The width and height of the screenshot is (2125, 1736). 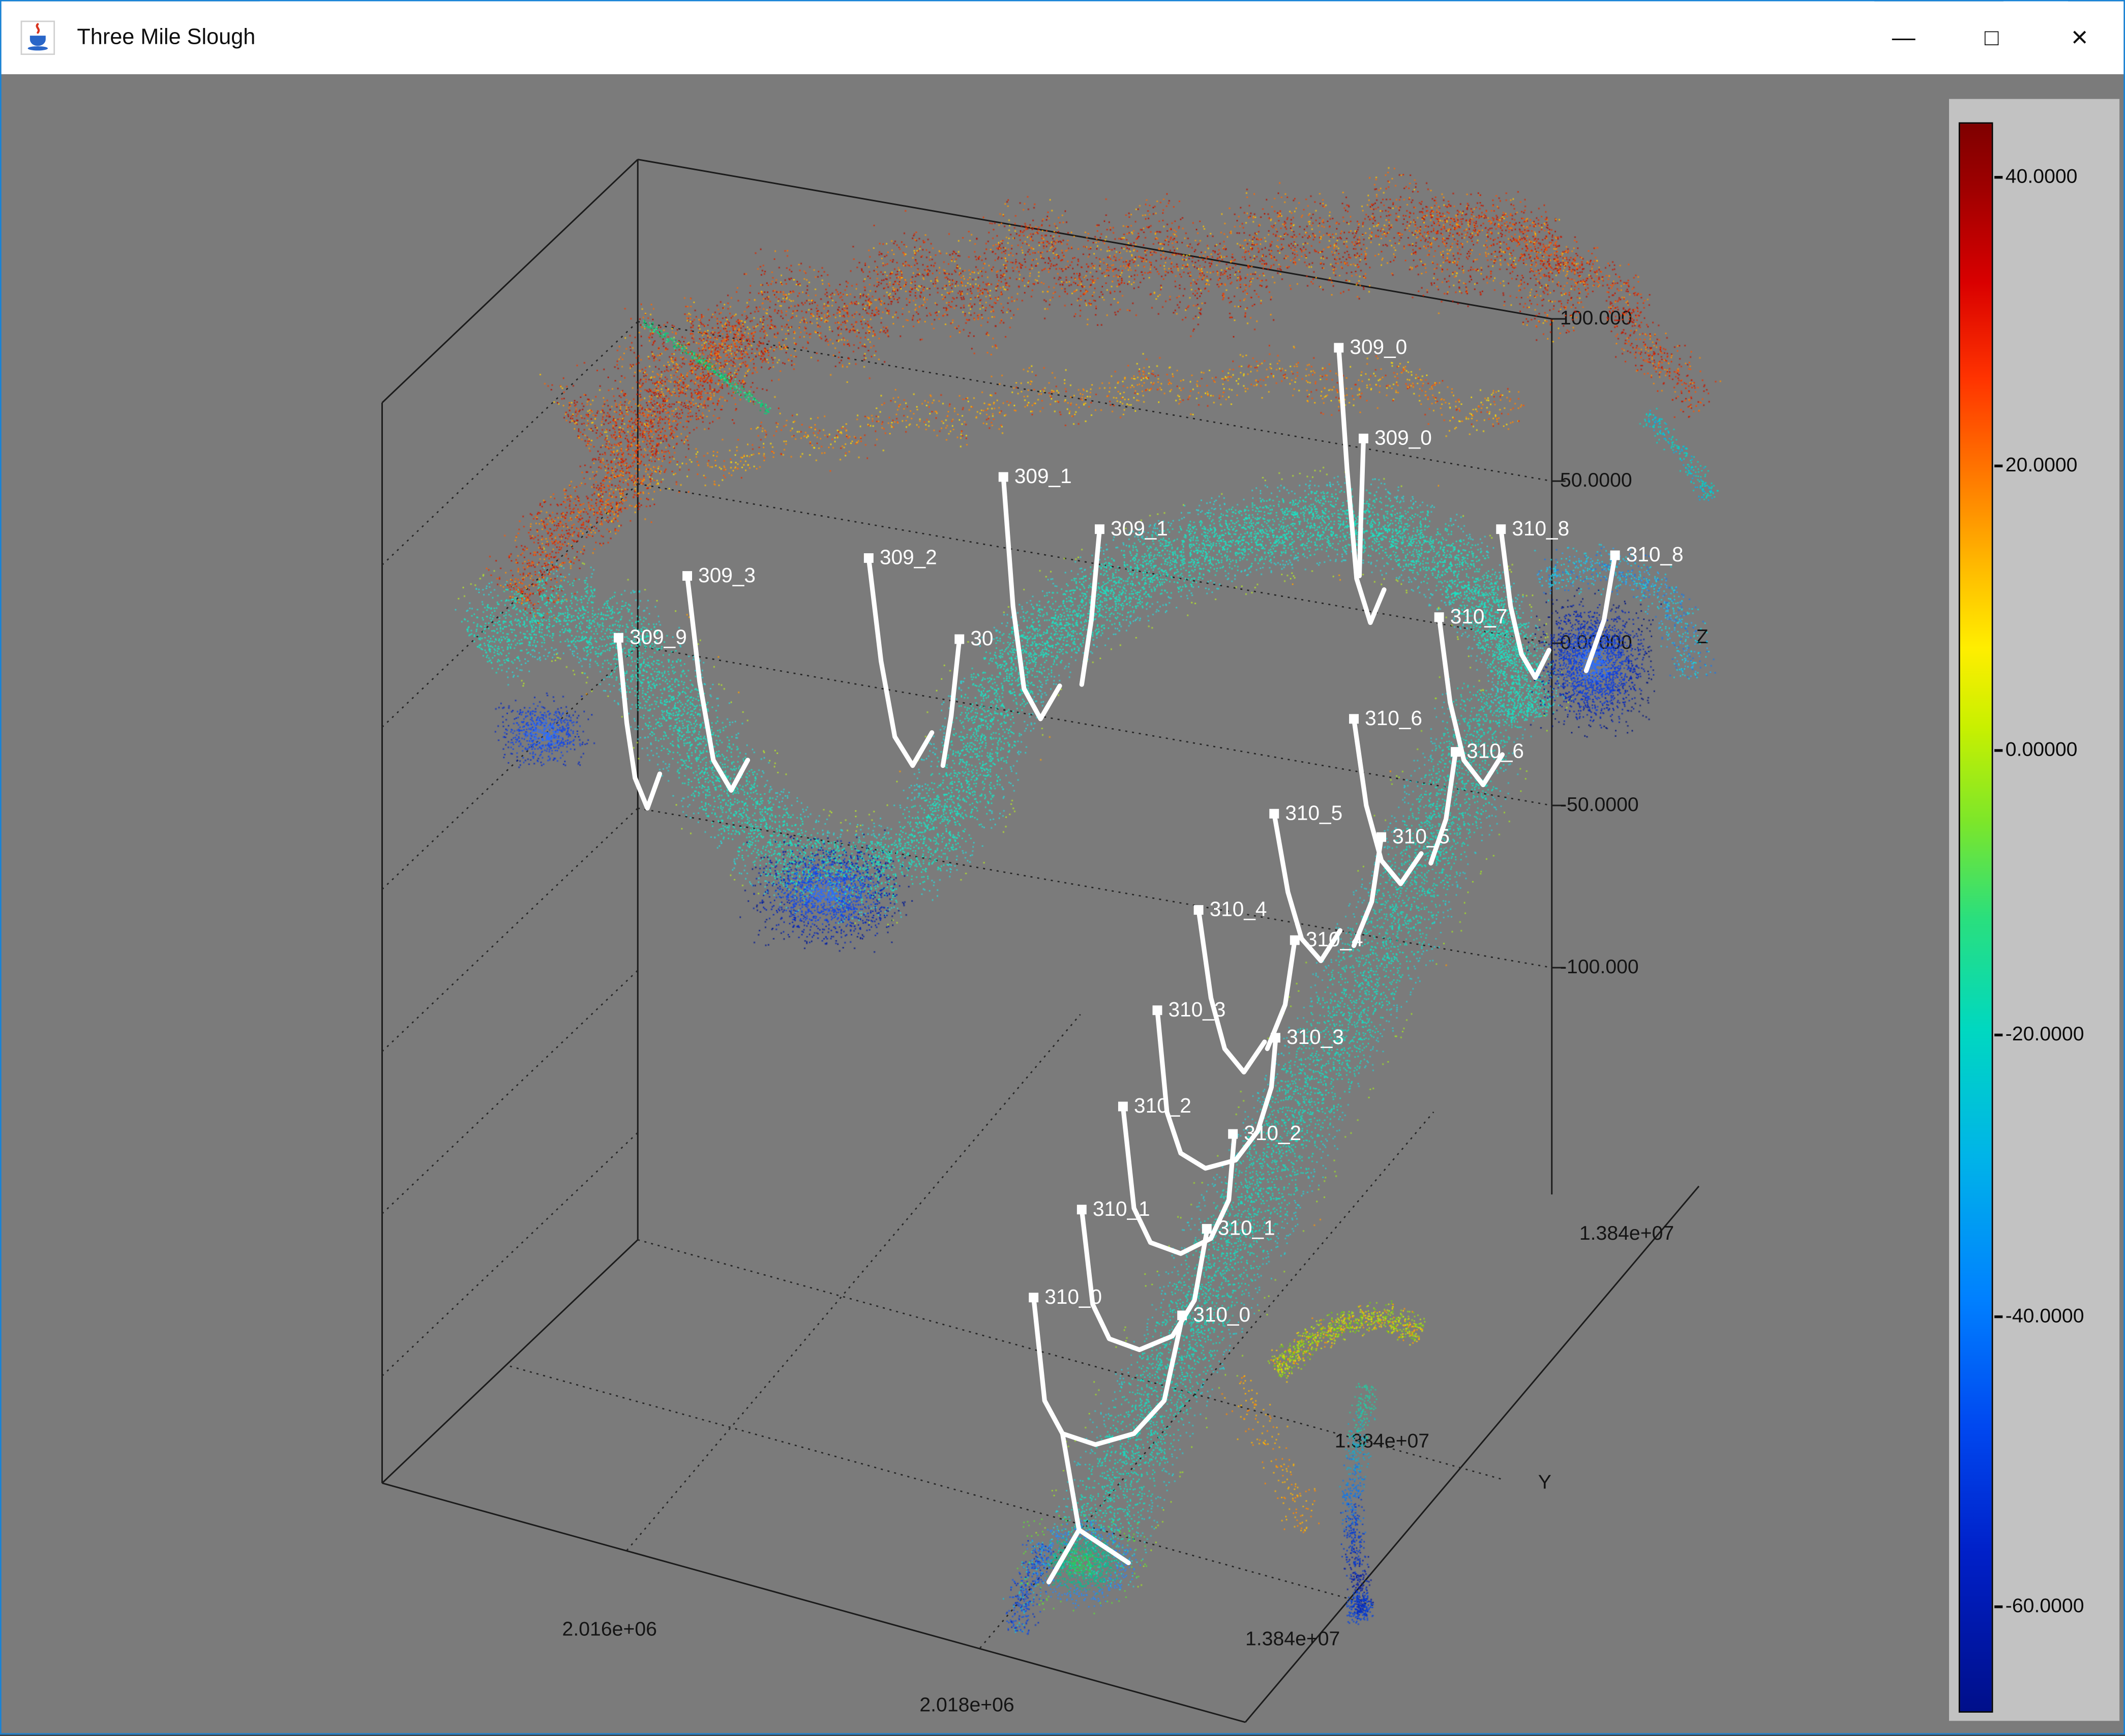 I want to click on window-controls: — □ ×, so click(x=1992, y=38).